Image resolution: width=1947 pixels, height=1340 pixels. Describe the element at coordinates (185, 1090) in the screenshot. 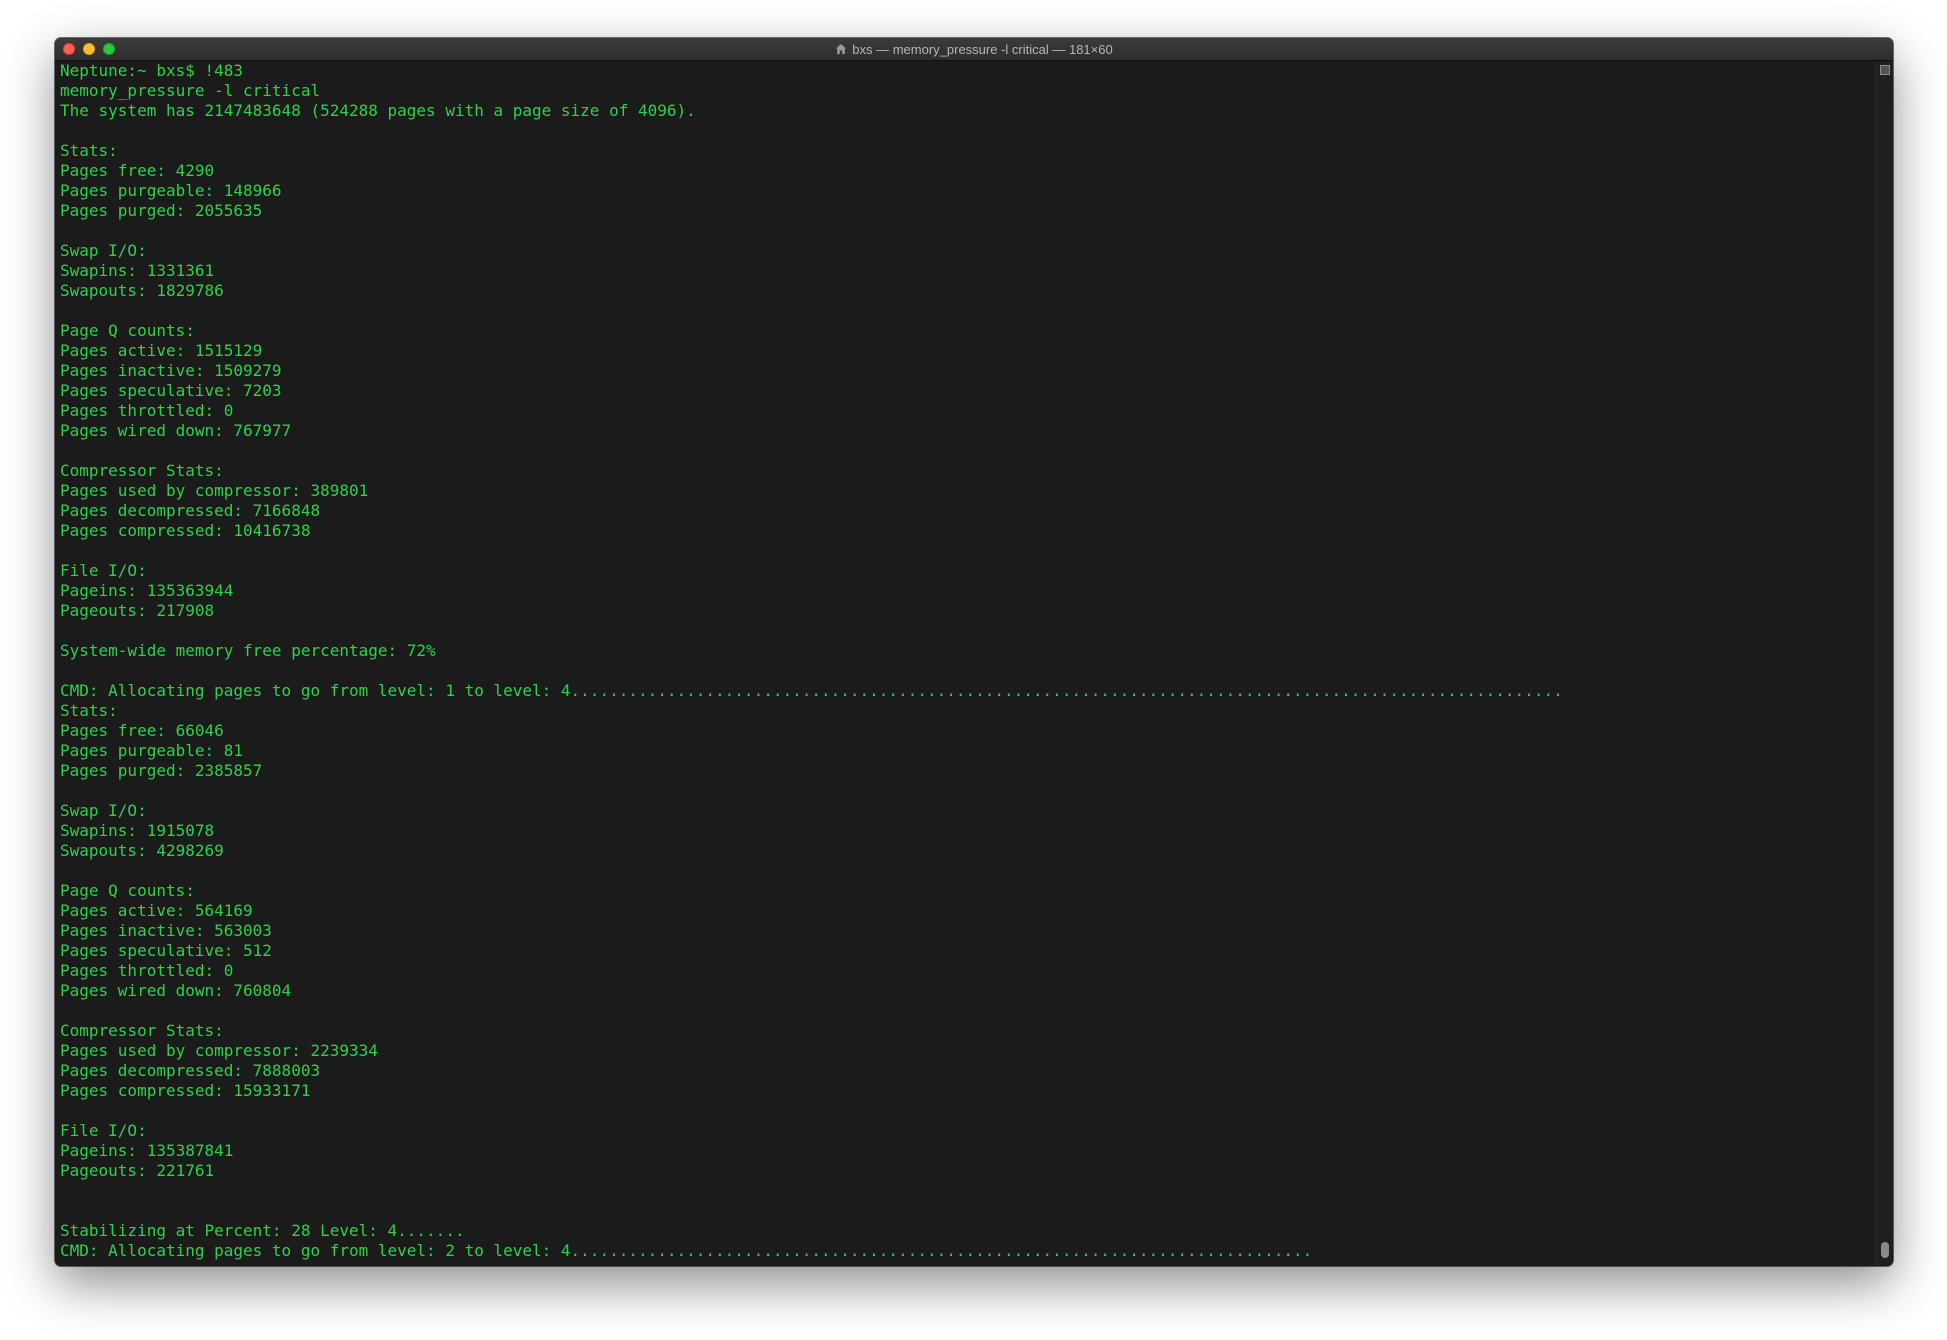

I see `terminal-line: Pages compressed: 15933171` at that location.